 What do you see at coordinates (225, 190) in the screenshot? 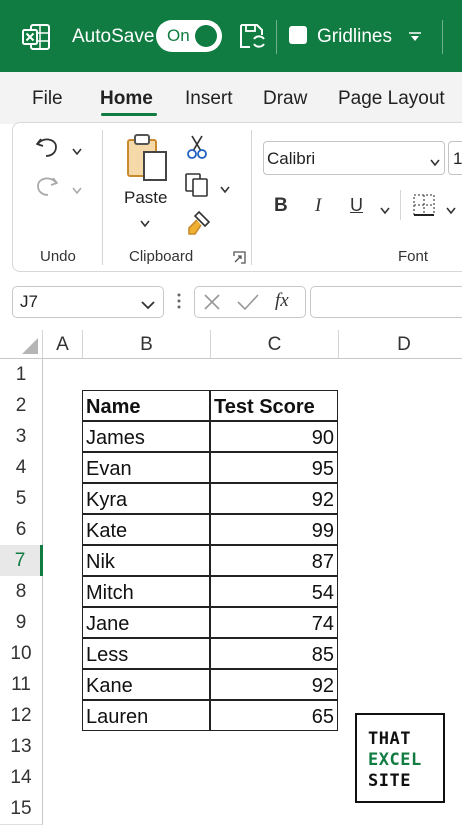
I see `copy-dropdown-icon` at bounding box center [225, 190].